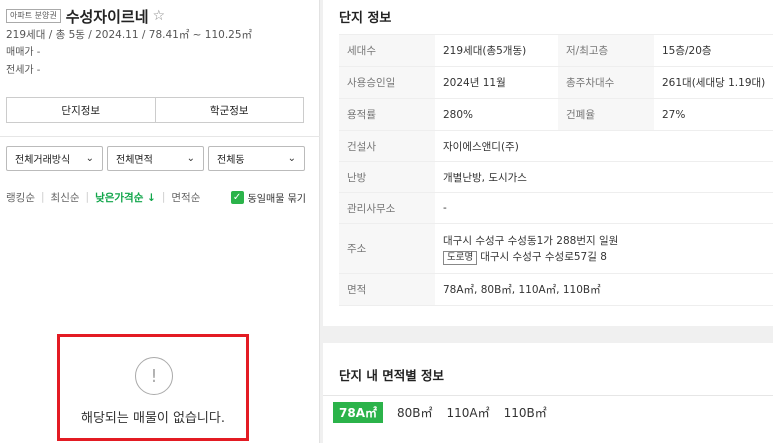  What do you see at coordinates (65, 197) in the screenshot?
I see `sort-latest: 최신순` at bounding box center [65, 197].